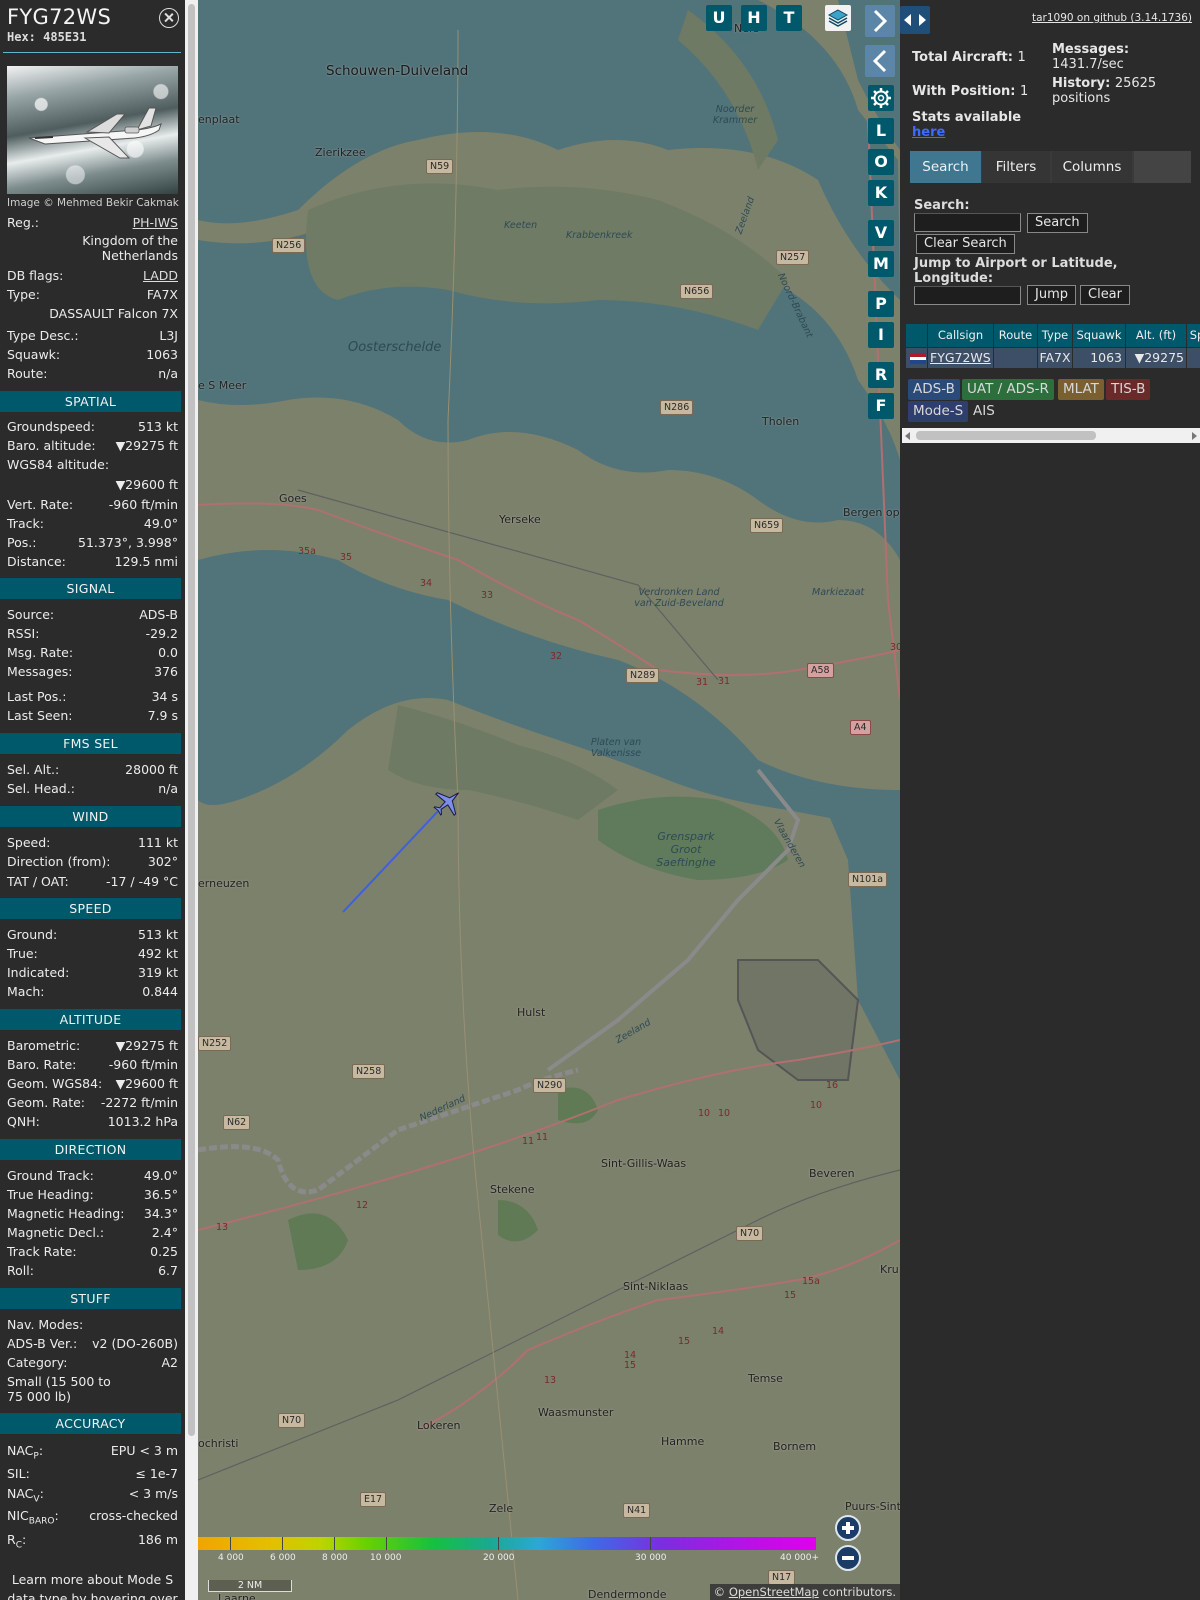 The image size is (1200, 1600). I want to click on toggle-f-button: F, so click(881, 406).